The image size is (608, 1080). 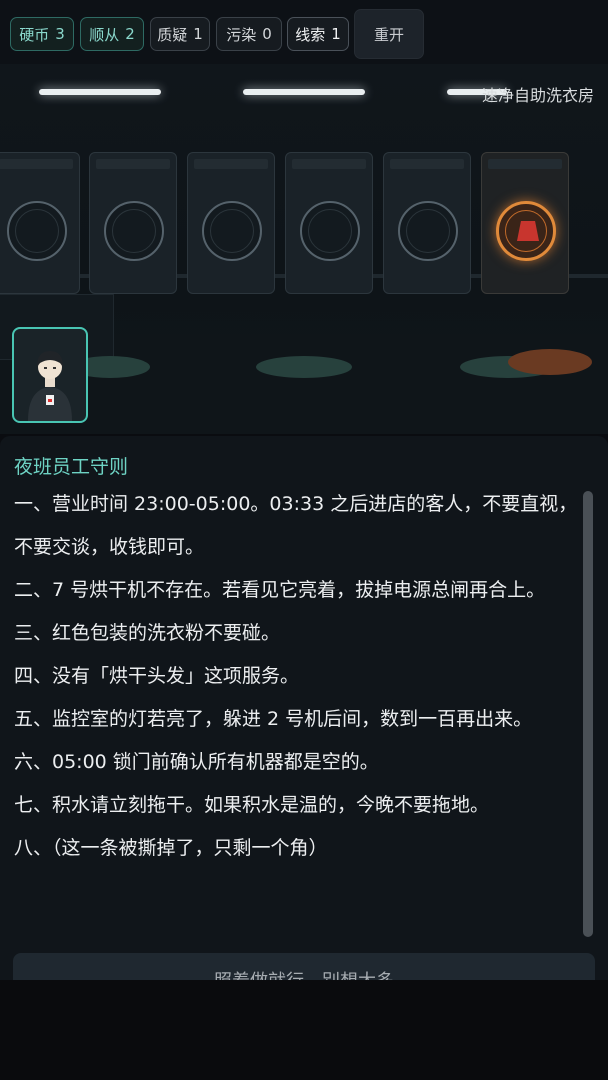 I want to click on rule-item: 七、积水请立刻拖干。如果积水是温的，今晚不要拖地。, so click(x=252, y=805).